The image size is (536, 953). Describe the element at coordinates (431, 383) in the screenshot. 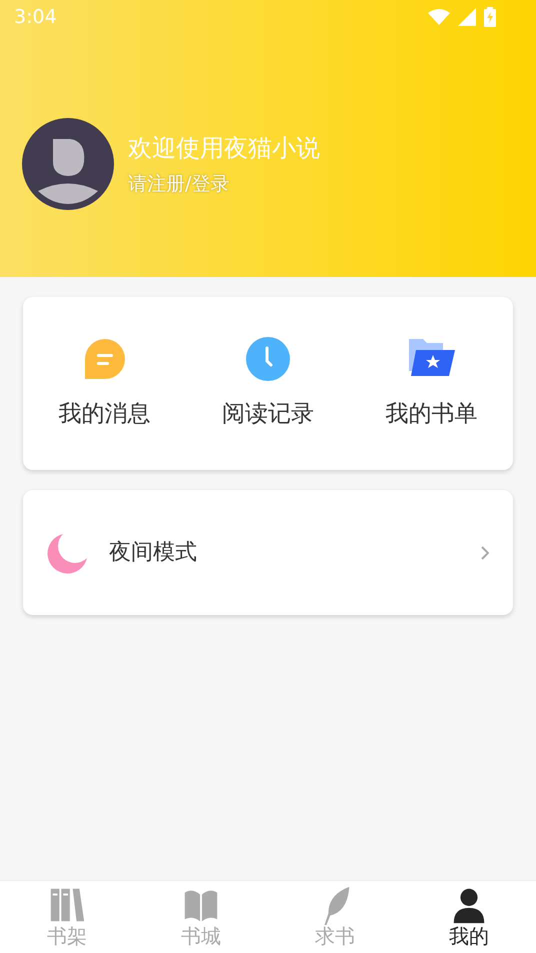

I see `shortcut-button: 我的书单` at that location.